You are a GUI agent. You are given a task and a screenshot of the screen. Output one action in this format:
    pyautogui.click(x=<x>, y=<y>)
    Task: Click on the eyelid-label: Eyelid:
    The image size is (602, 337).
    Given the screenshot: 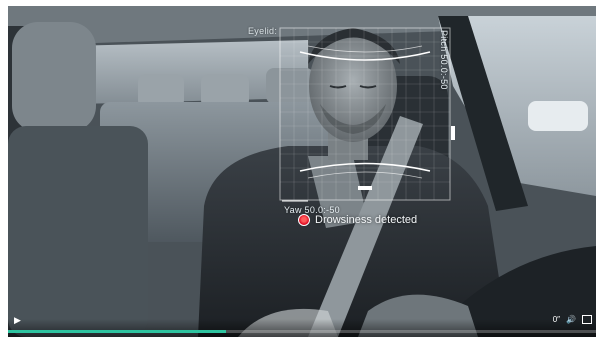 What is the action you would take?
    pyautogui.click(x=263, y=31)
    